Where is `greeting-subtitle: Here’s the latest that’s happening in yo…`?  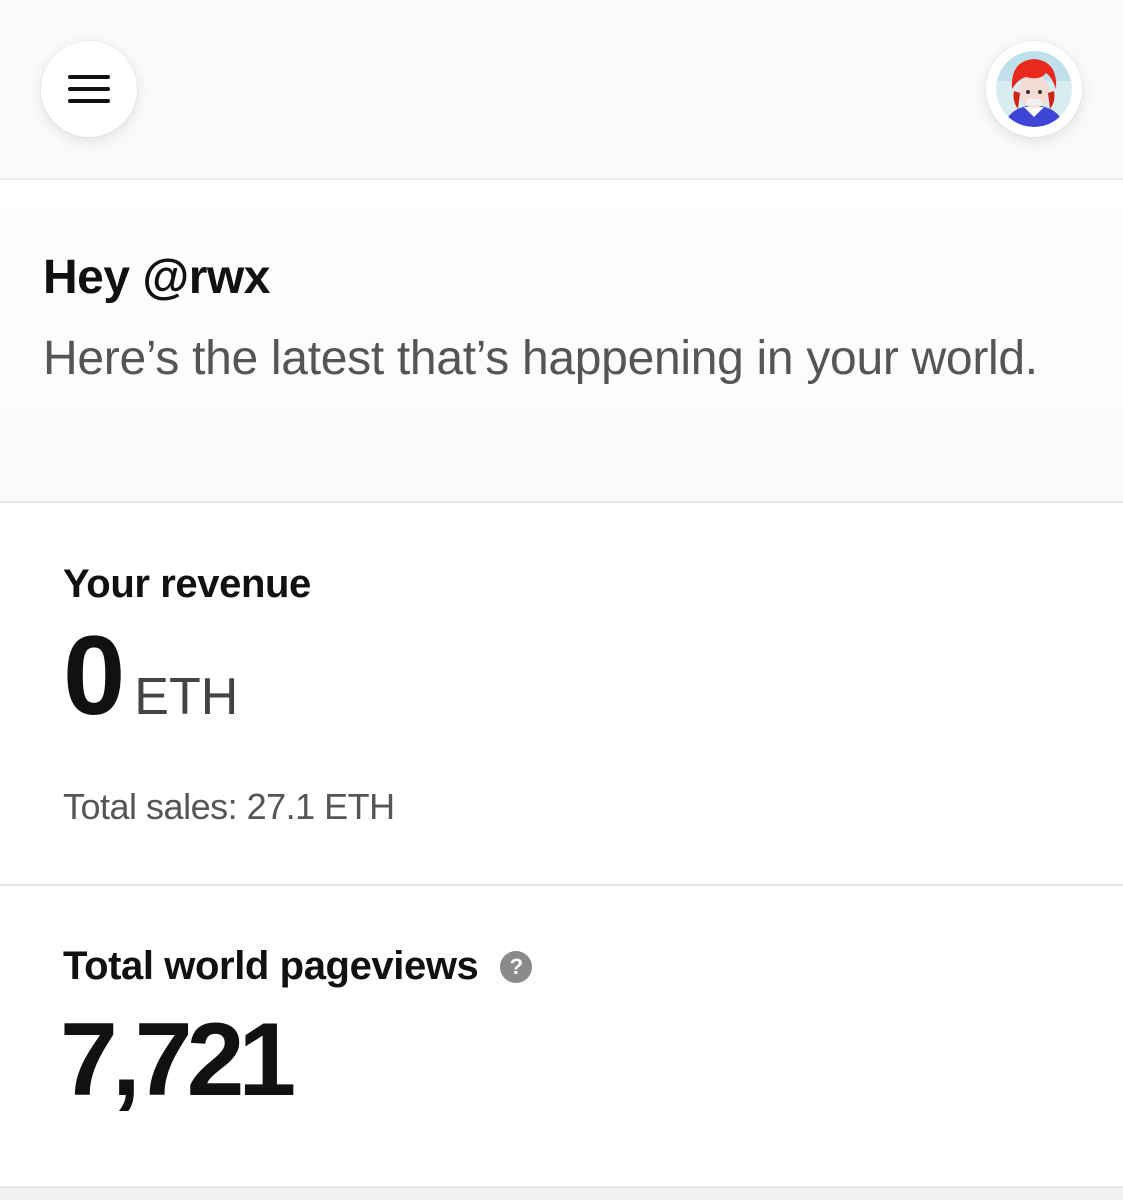 greeting-subtitle: Here’s the latest that’s happening in yo… is located at coordinates (540, 358).